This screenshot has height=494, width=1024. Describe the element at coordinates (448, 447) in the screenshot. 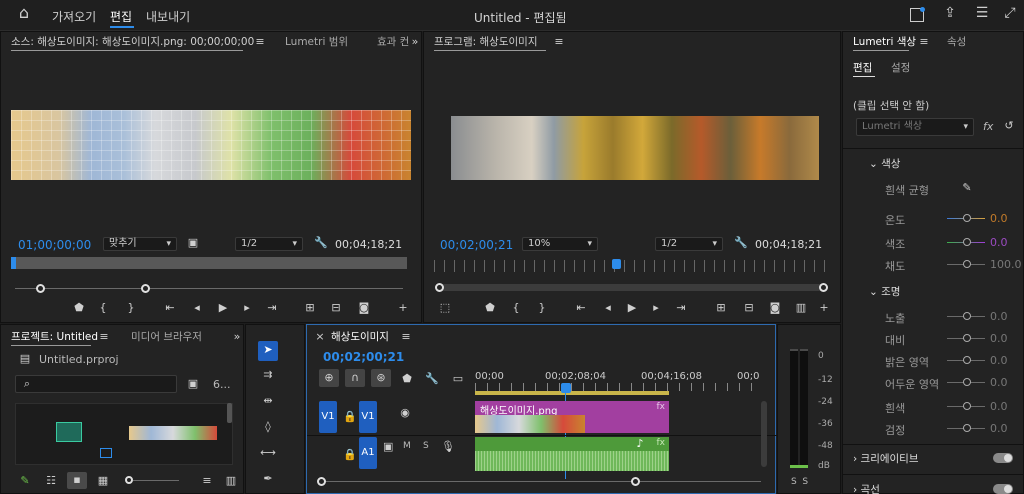

I see `microphone-icon: 🎙` at that location.